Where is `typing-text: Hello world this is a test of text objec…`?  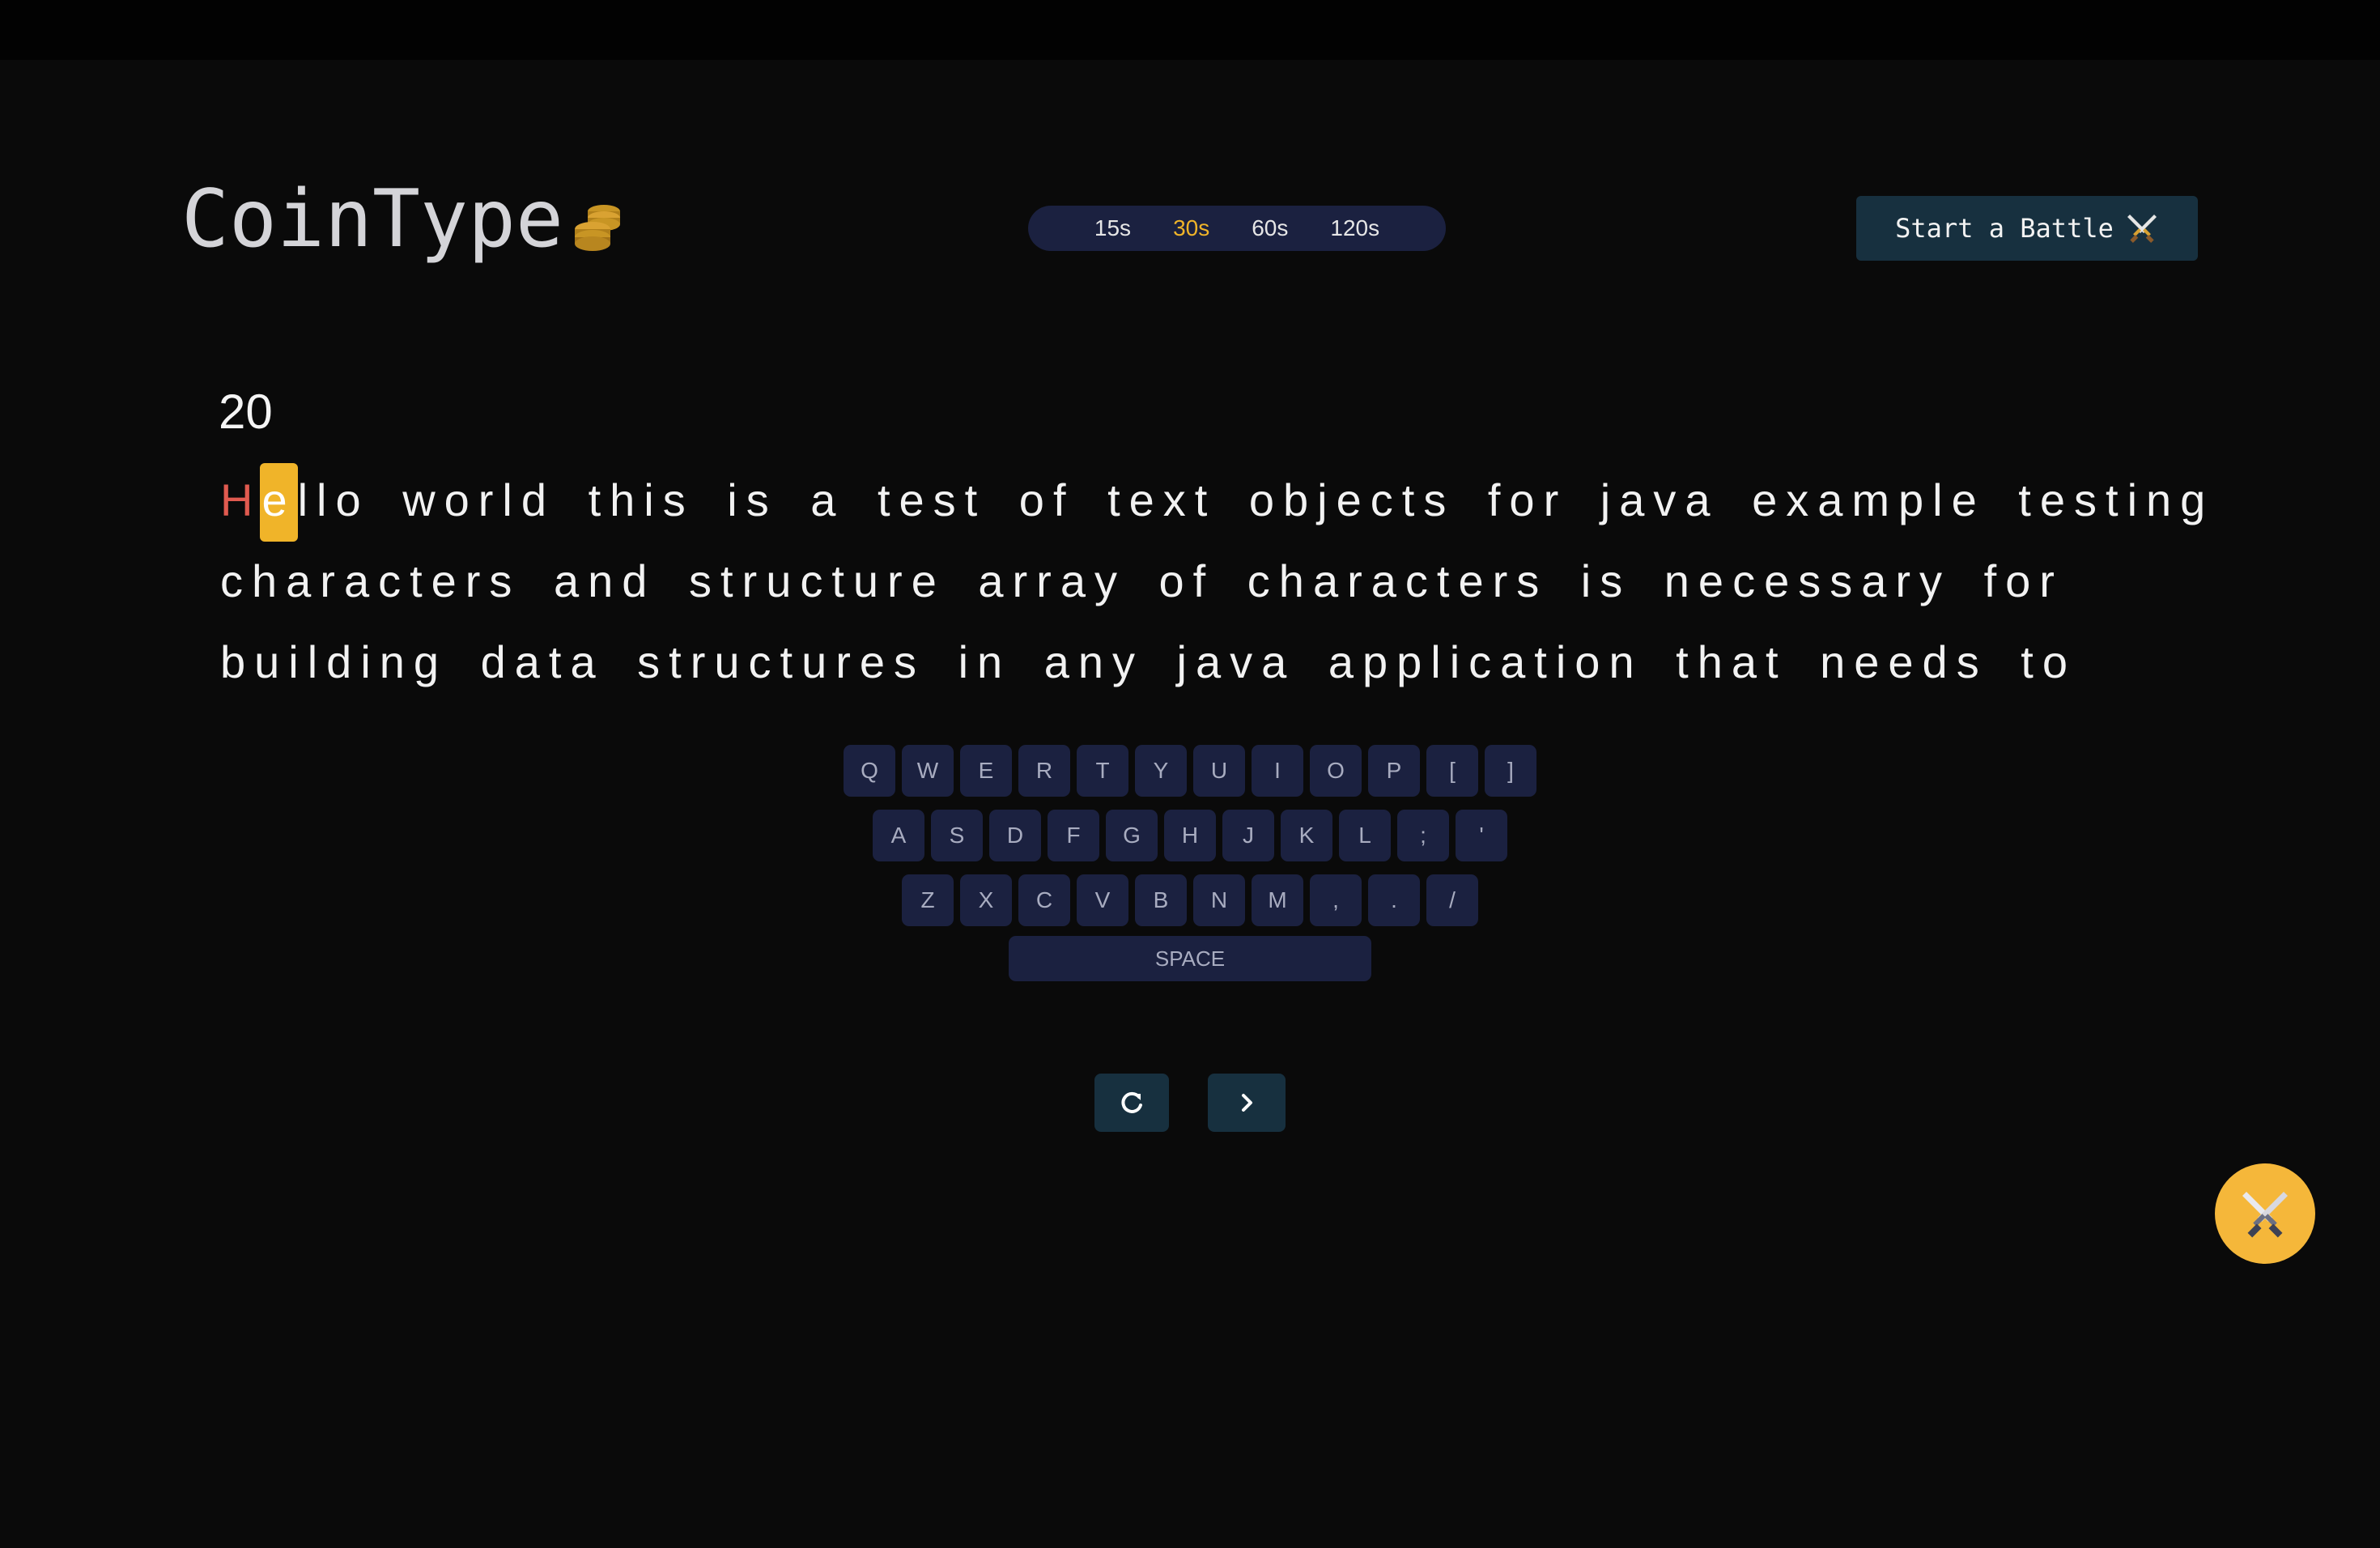
typing-text: Hello world this is a test of text objec… is located at coordinates (1212, 582).